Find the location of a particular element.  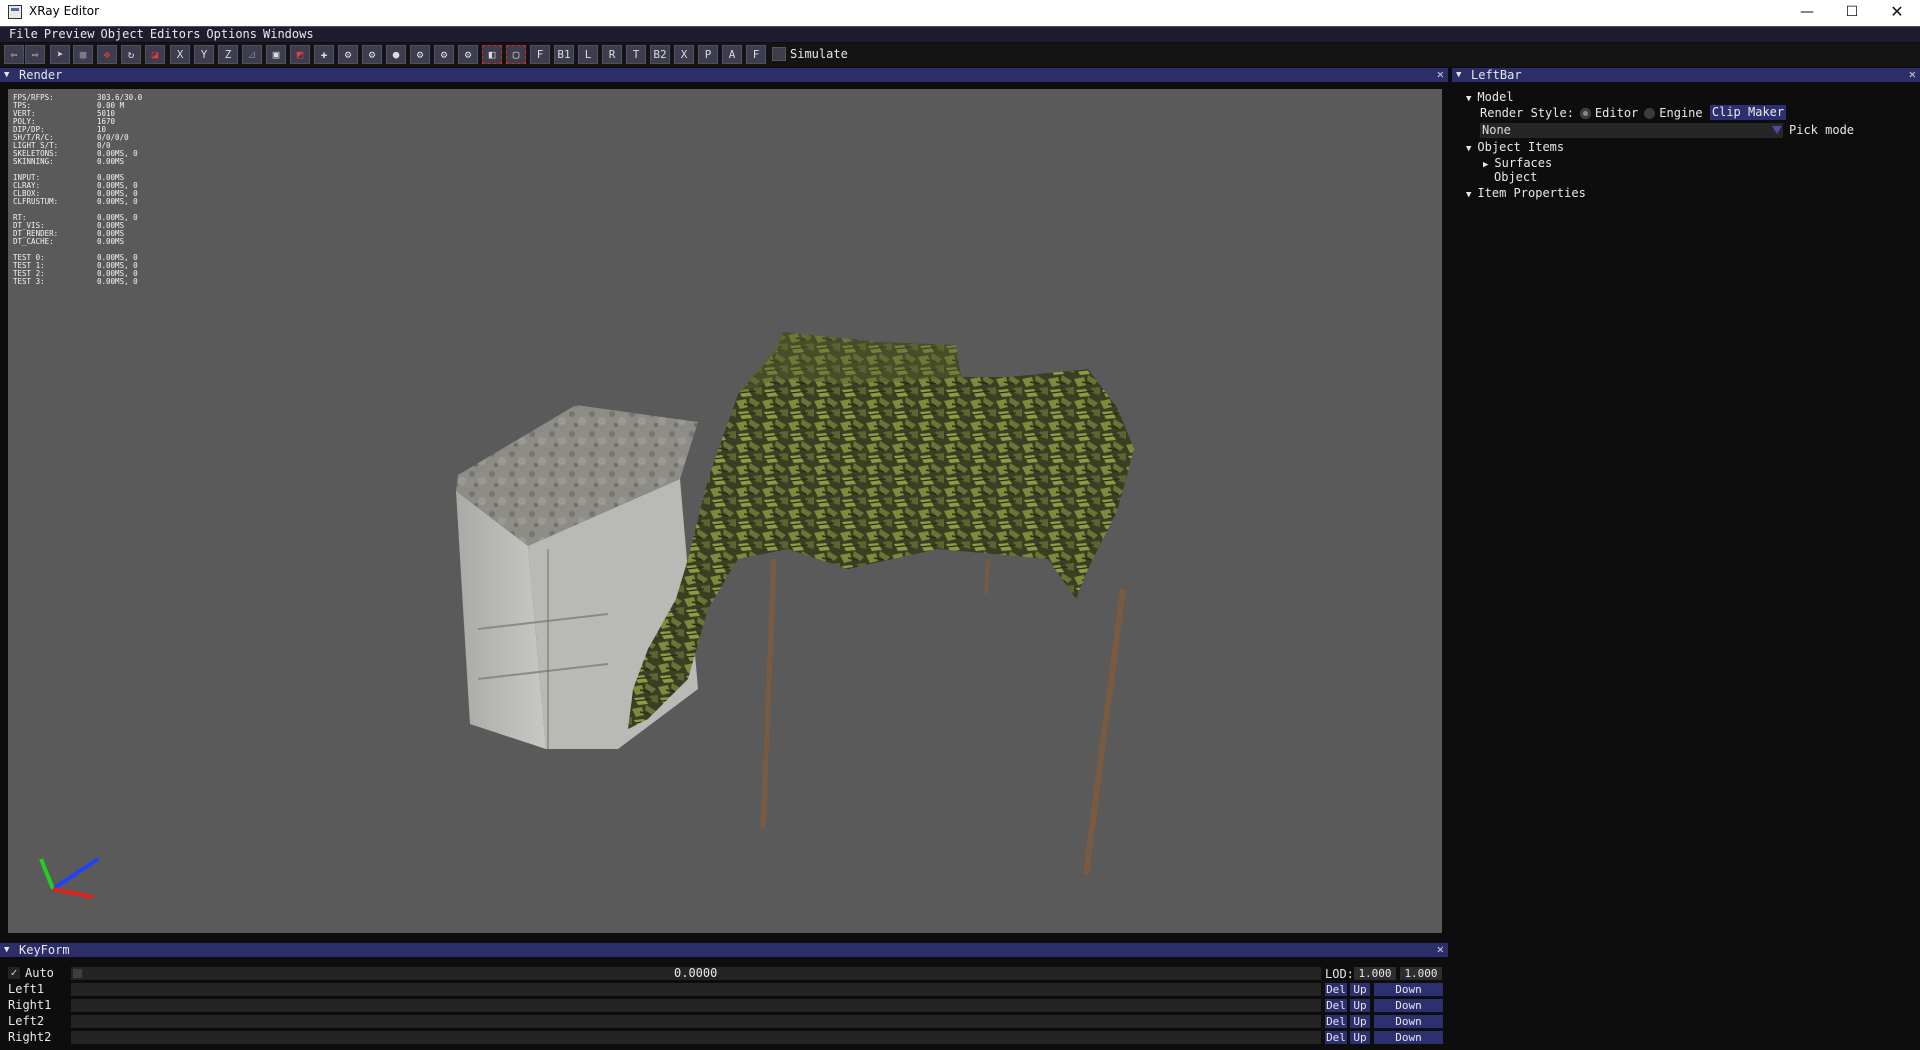

render-style-engine-label: Engine is located at coordinates (1680, 113).